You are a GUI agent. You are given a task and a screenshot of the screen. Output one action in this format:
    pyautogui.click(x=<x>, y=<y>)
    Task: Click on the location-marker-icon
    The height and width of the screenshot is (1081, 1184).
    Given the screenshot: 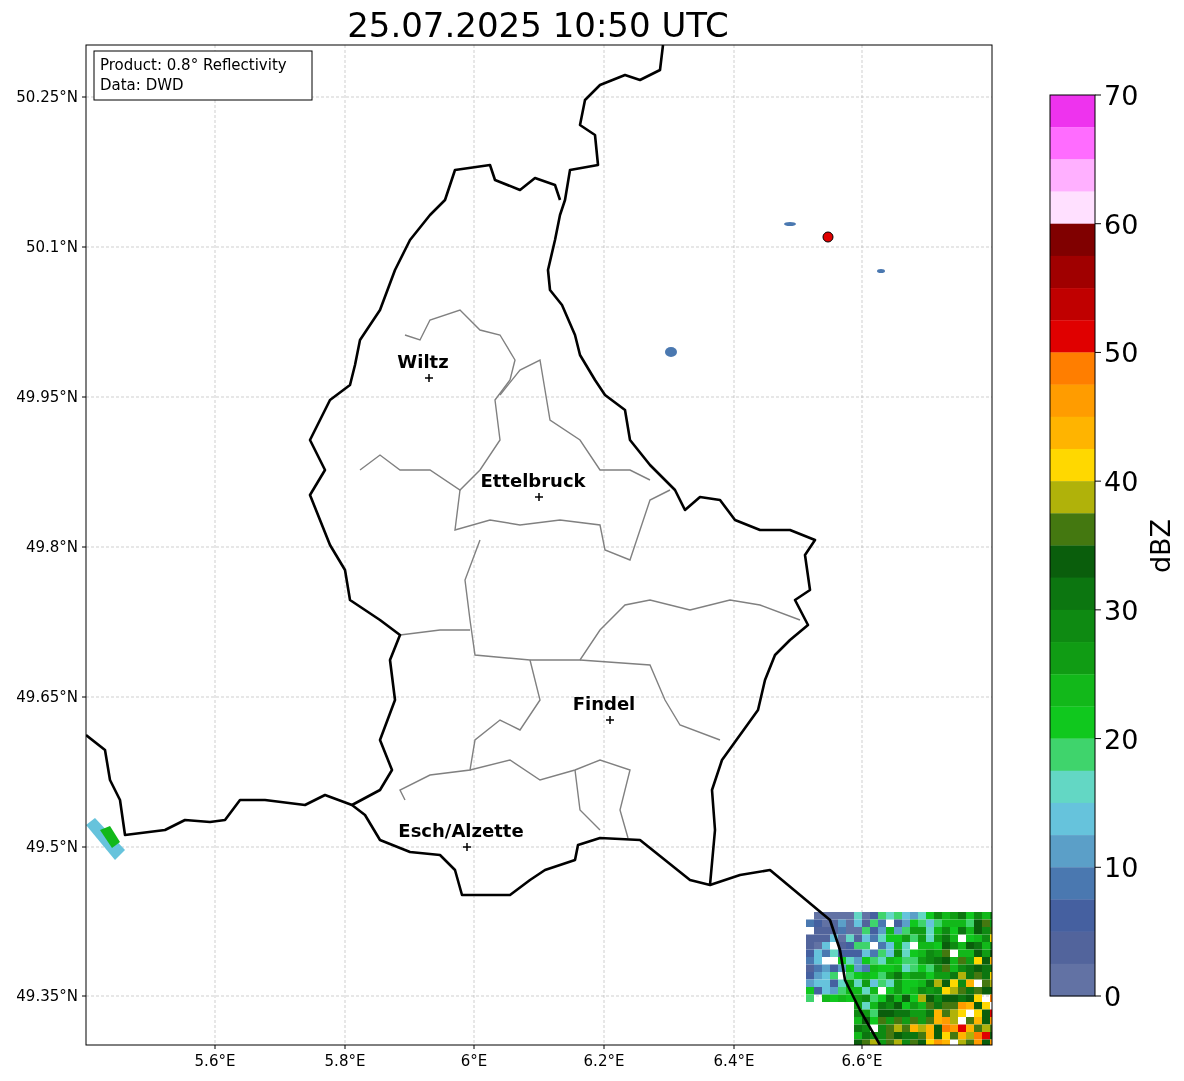 What is the action you would take?
    pyautogui.click(x=828, y=237)
    